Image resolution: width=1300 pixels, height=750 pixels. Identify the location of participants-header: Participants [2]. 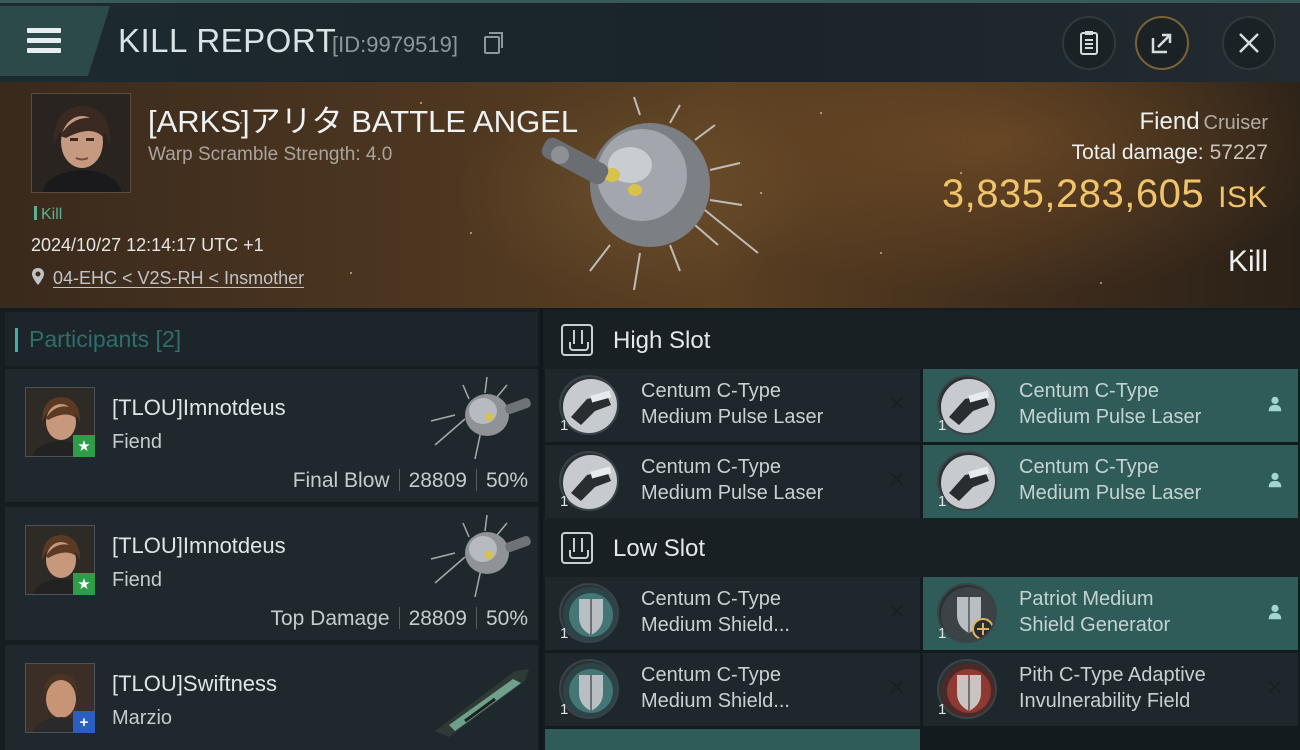
(271, 339).